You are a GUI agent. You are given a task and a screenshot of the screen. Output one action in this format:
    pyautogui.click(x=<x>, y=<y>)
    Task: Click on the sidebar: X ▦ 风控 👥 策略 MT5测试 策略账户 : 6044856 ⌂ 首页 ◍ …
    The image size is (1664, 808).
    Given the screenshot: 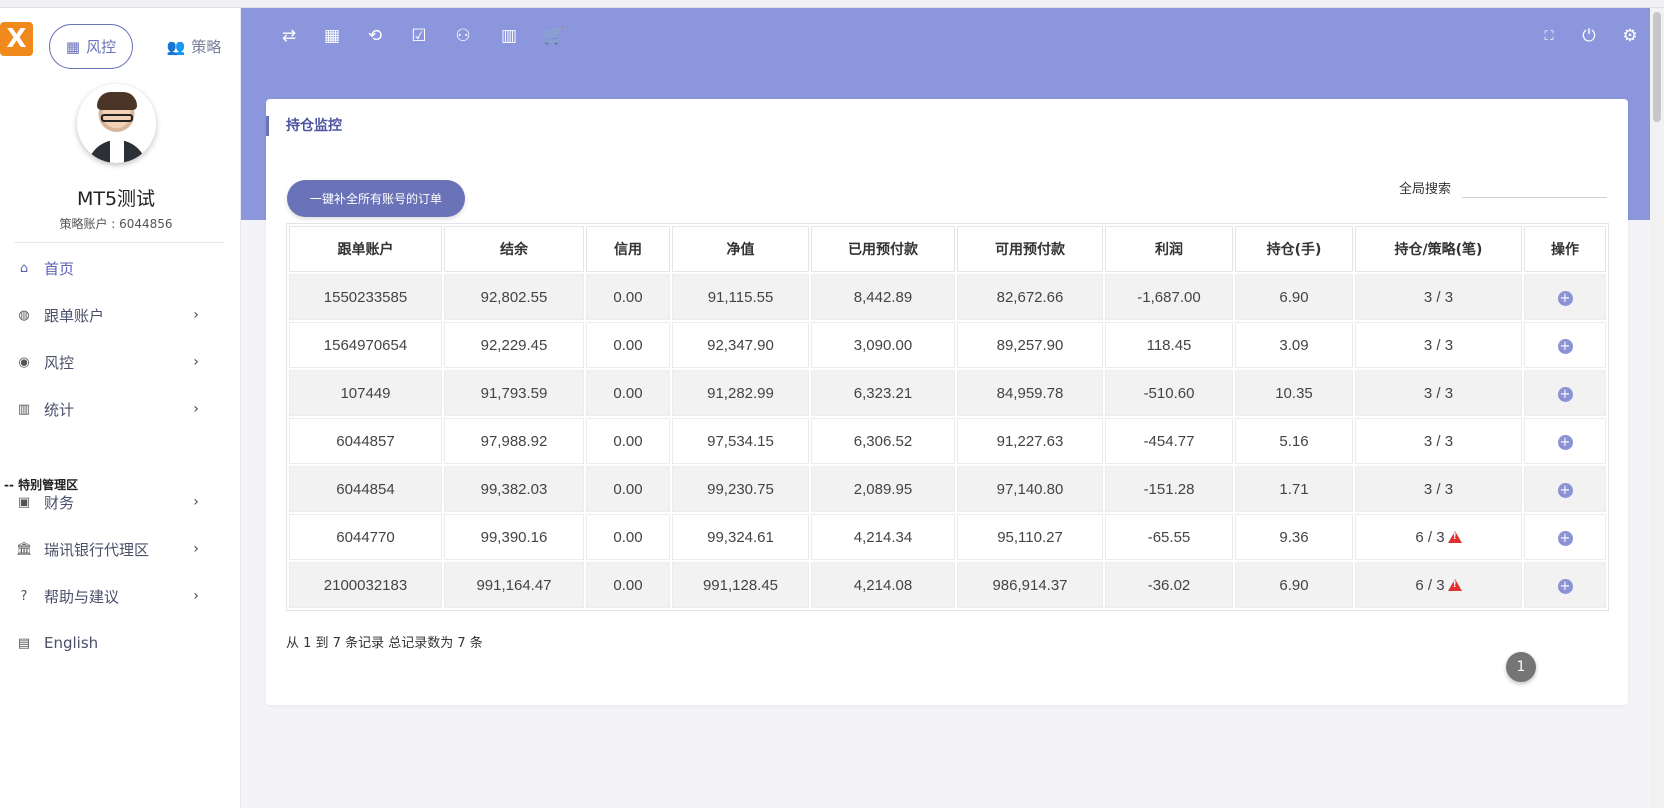 What is the action you would take?
    pyautogui.click(x=120, y=408)
    